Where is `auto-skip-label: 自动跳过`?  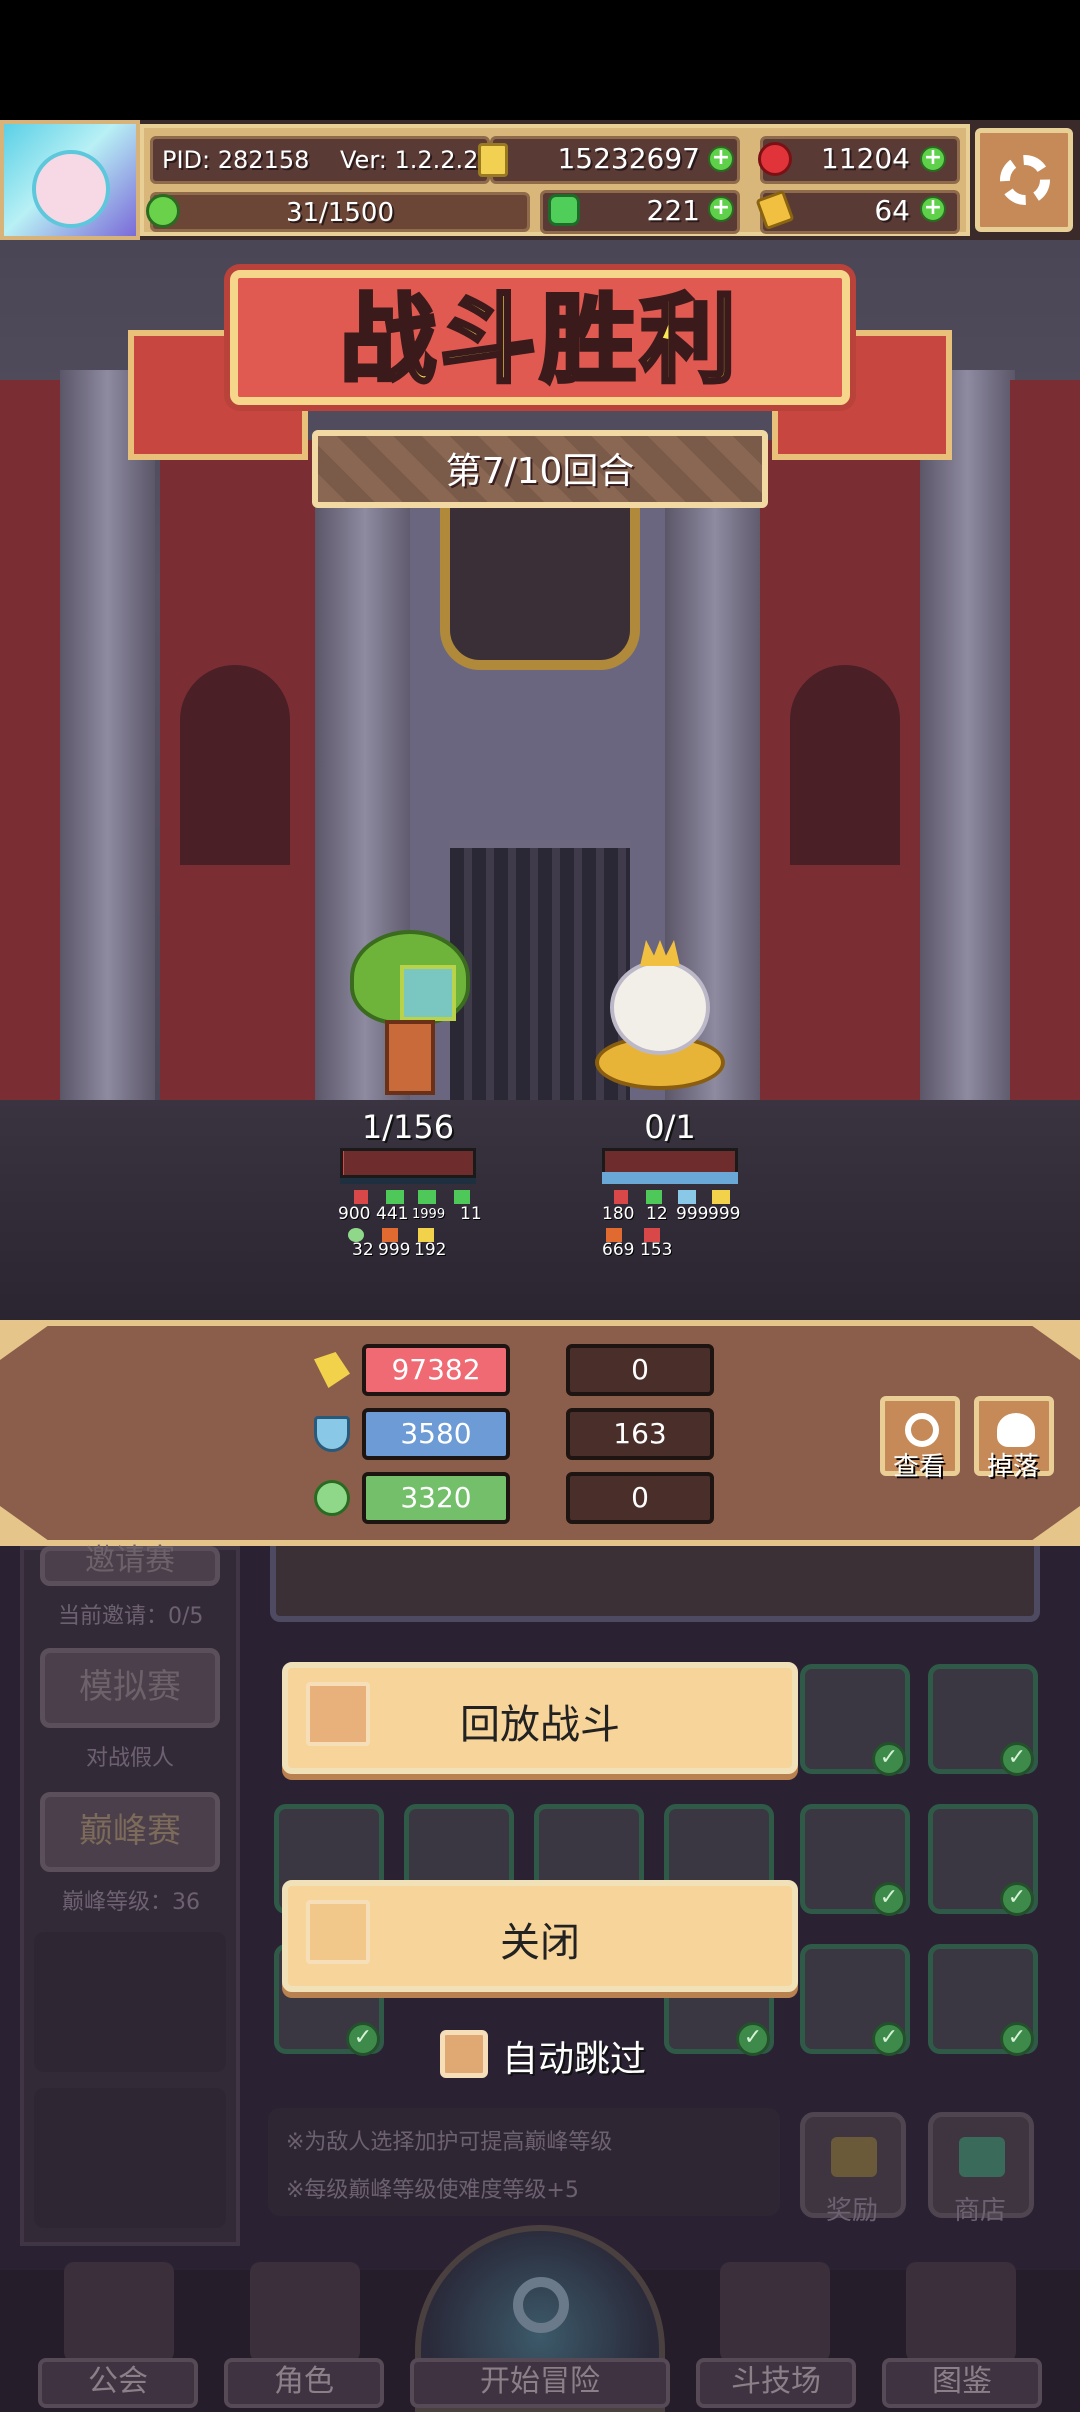
auto-skip-label: 自动跳过 is located at coordinates (574, 2059).